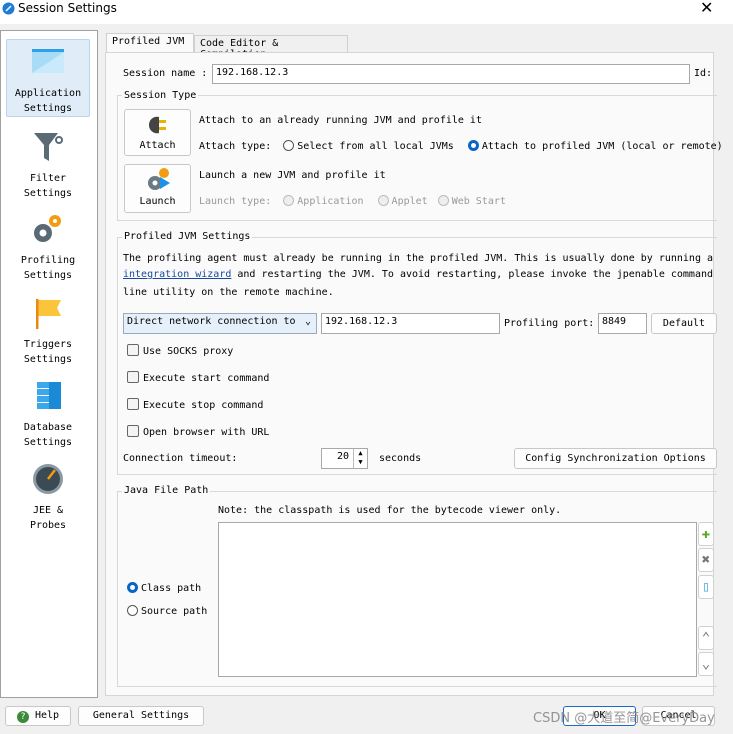 The image size is (733, 734). What do you see at coordinates (132, 587) in the screenshot?
I see `radio-selected-icon` at bounding box center [132, 587].